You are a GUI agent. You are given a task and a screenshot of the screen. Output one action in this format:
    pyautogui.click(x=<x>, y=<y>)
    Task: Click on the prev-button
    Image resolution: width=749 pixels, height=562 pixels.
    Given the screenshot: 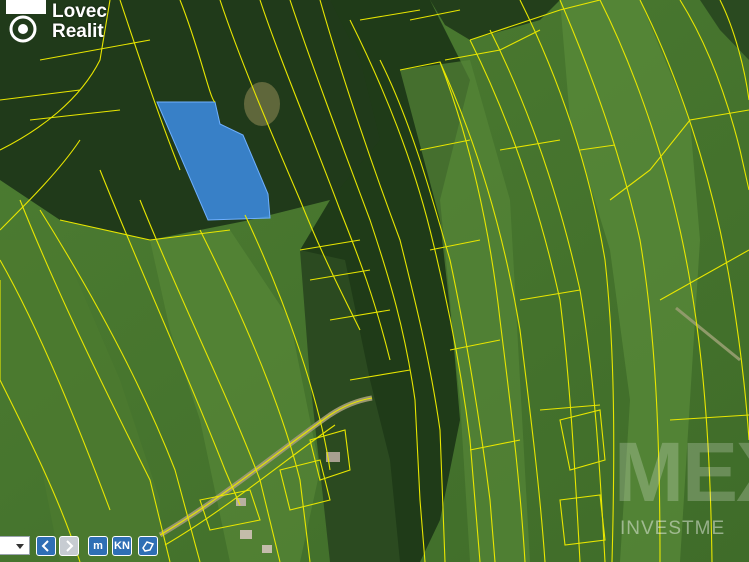 What is the action you would take?
    pyautogui.click(x=46, y=546)
    